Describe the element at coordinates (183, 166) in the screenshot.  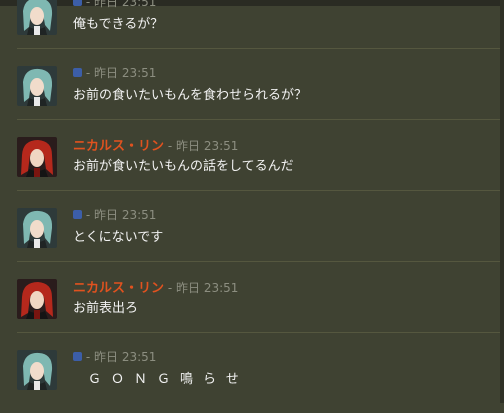
I see `message-text: お前が食いたいもんの話をしてるんだ` at that location.